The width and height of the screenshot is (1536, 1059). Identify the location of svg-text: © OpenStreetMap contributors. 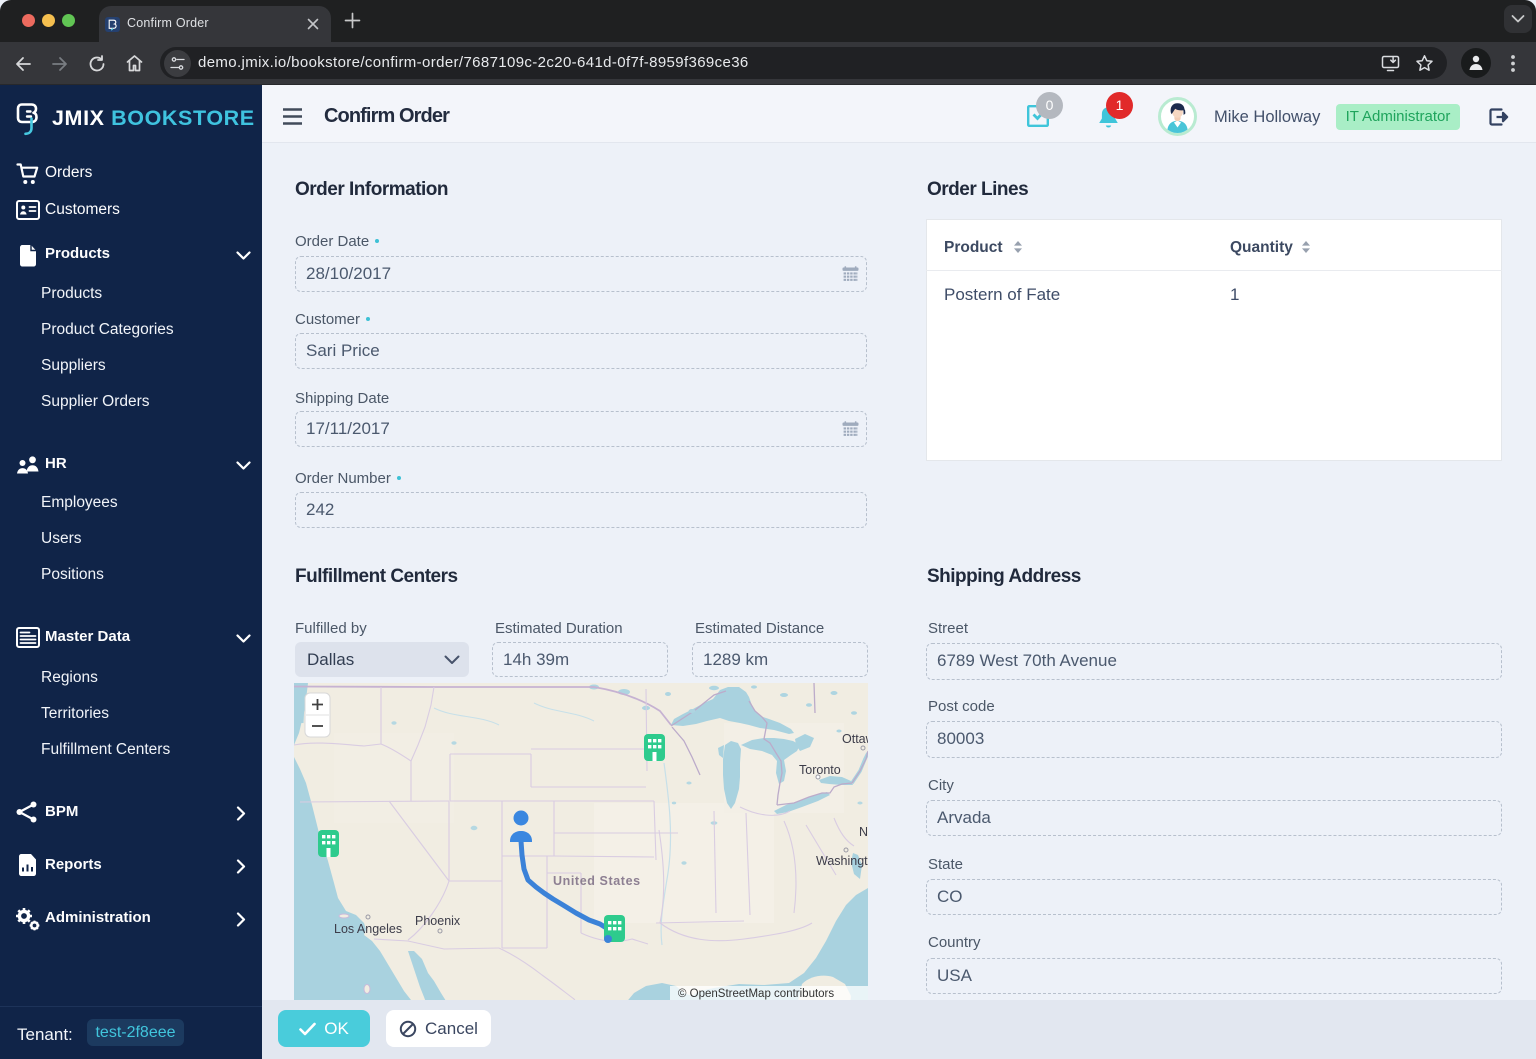
(756, 994).